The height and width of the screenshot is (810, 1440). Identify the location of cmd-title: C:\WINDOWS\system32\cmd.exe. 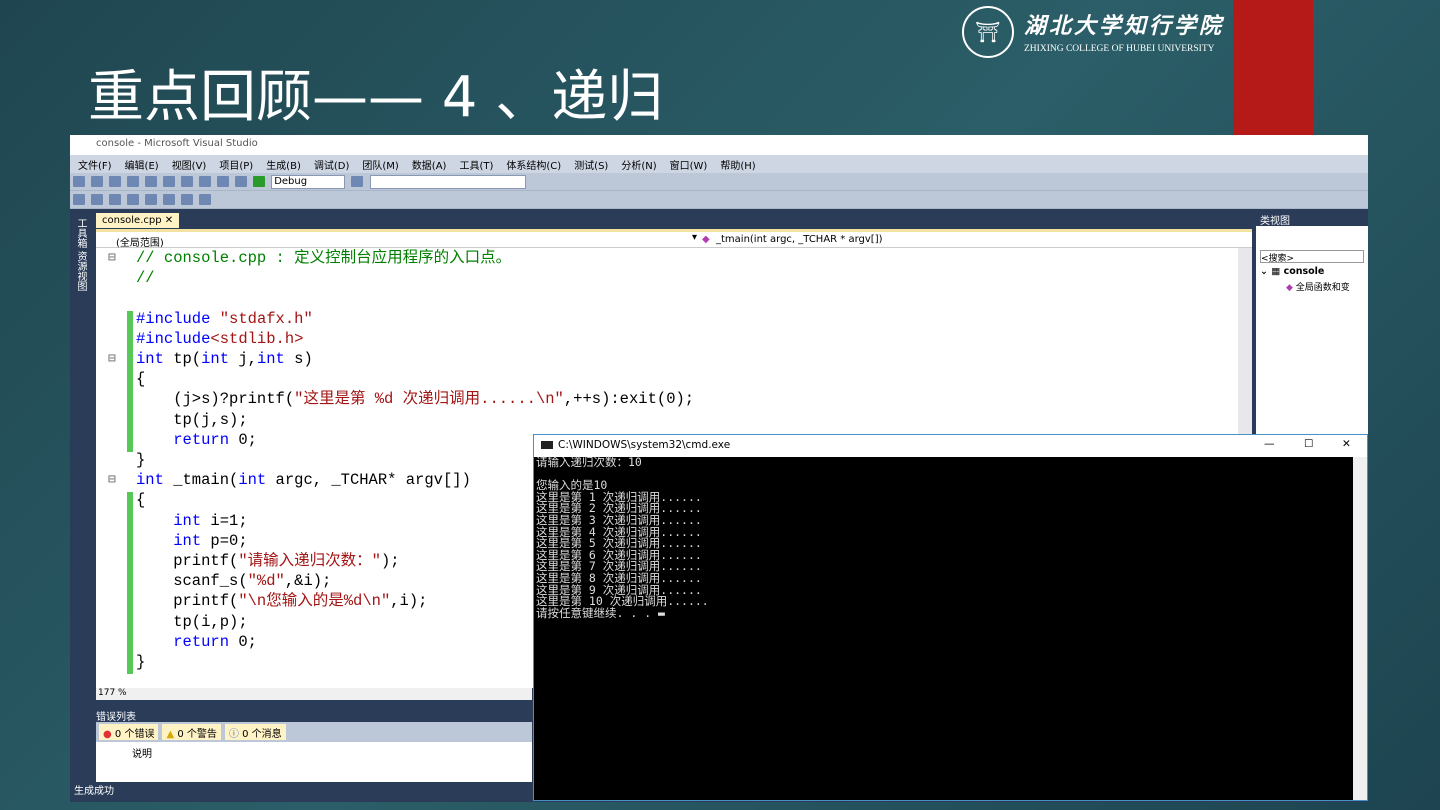
(644, 445).